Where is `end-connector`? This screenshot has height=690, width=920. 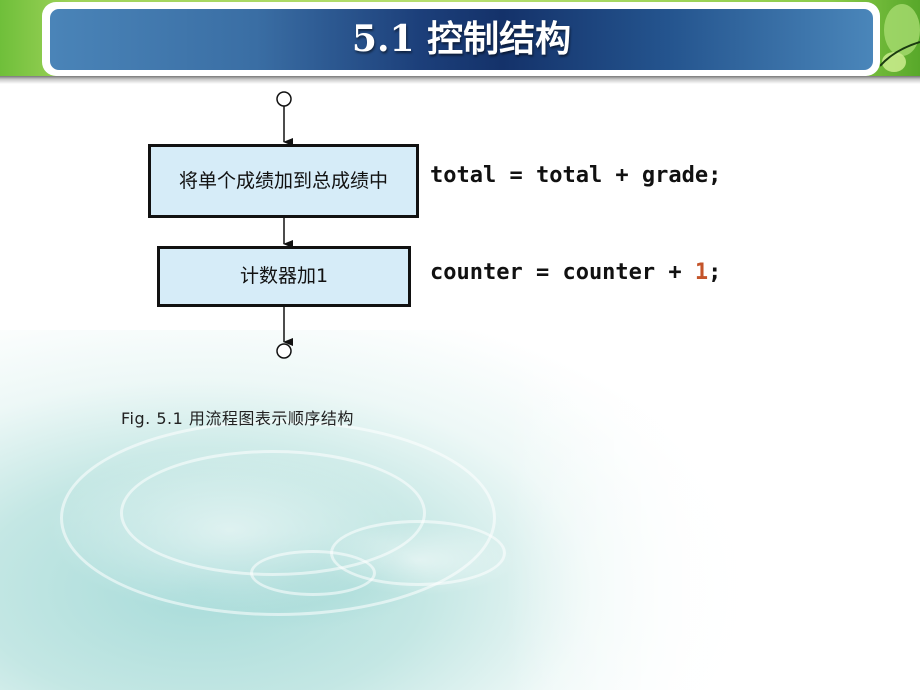 end-connector is located at coordinates (284, 351).